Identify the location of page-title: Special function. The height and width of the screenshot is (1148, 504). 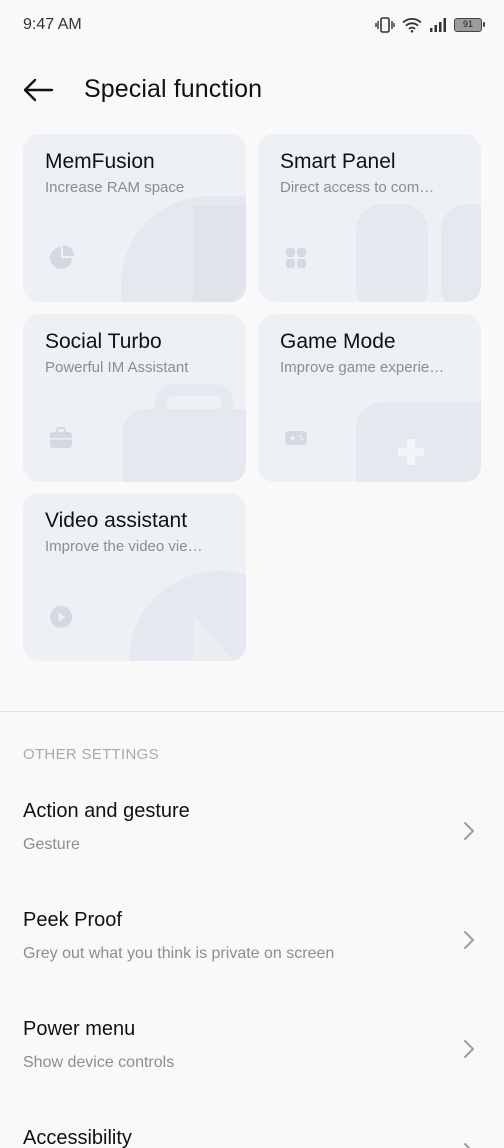
(173, 89).